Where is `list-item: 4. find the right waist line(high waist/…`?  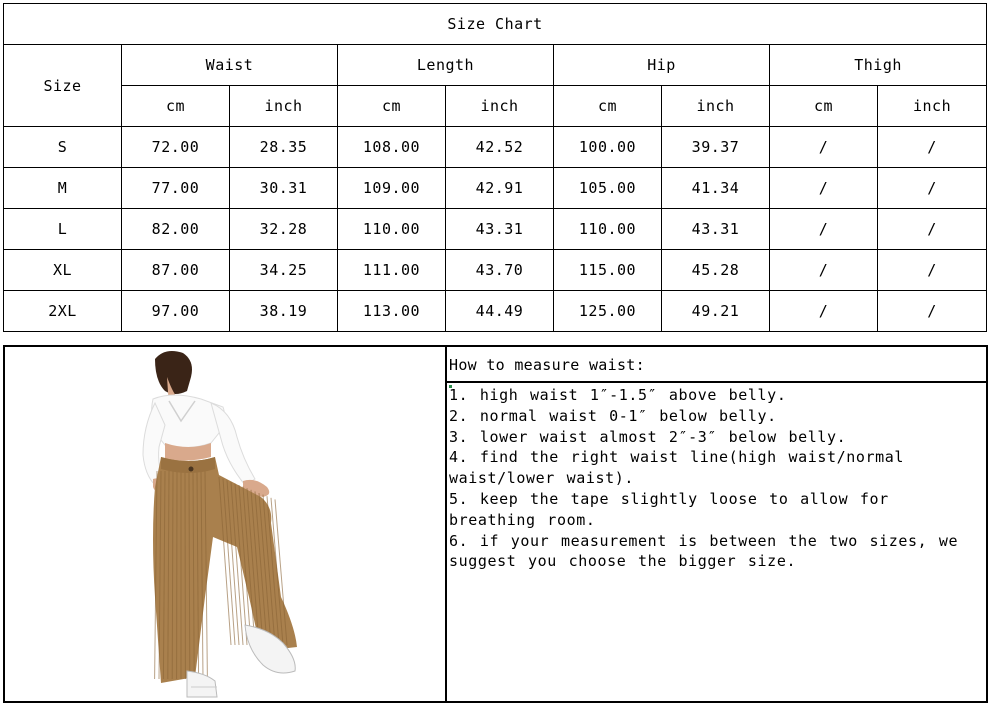
list-item: 4. find the right waist line(high waist/… is located at coordinates (677, 468).